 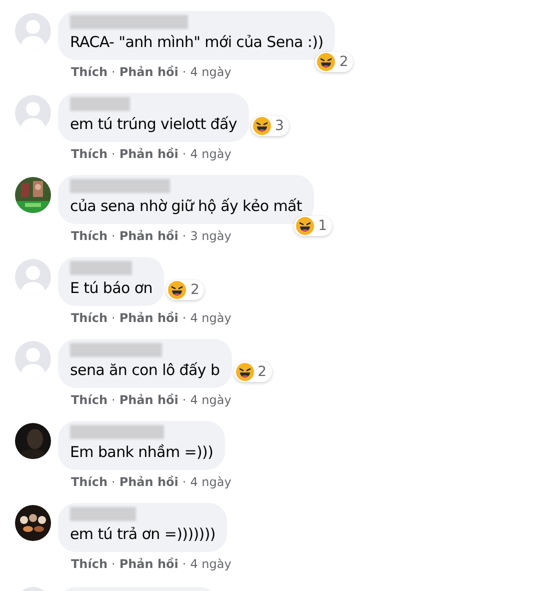 I want to click on comment-text: sena ăn con lô đấy b, so click(x=145, y=370).